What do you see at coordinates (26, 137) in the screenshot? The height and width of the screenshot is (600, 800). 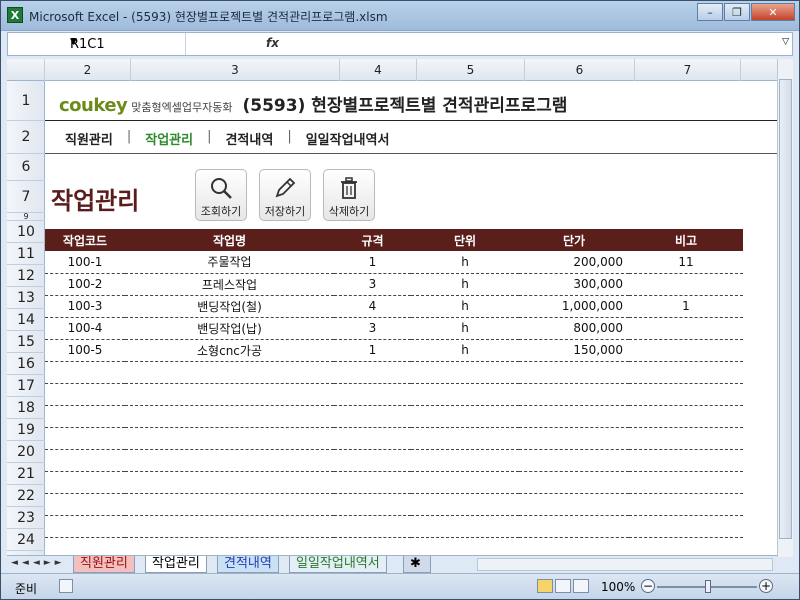 I see `row-header: 2` at bounding box center [26, 137].